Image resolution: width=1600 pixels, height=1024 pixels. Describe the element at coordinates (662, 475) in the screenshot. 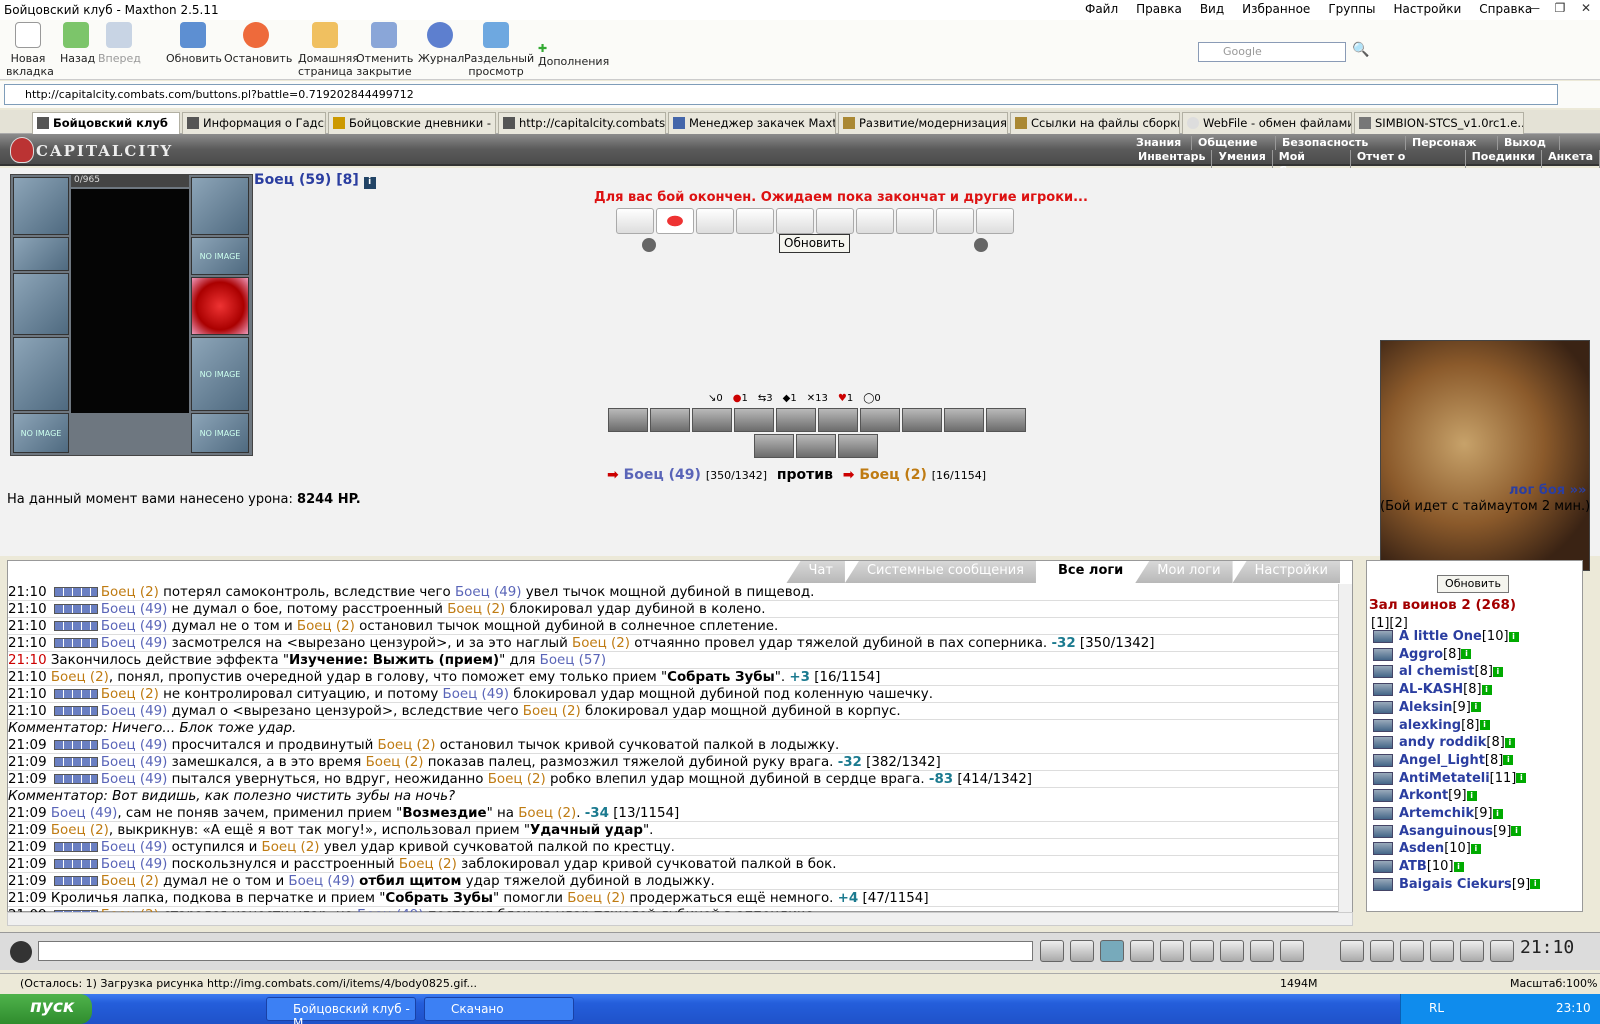

I see `fighter-1: Боец (49)` at that location.